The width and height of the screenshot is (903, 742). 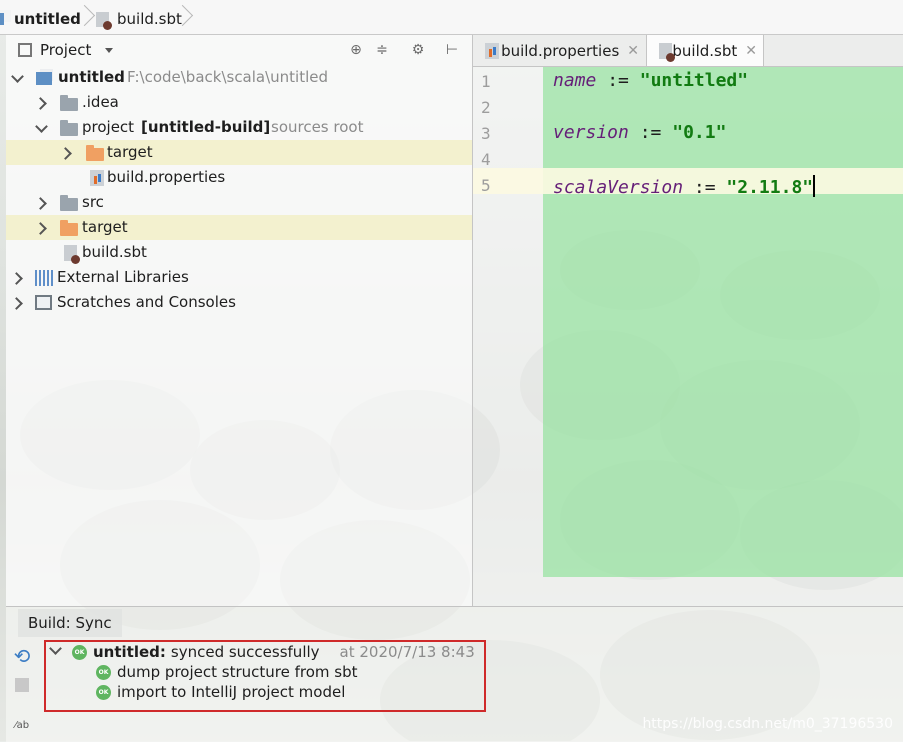 What do you see at coordinates (239, 302) in the screenshot?
I see `tree-item-scratches: Scratches and Consoles` at bounding box center [239, 302].